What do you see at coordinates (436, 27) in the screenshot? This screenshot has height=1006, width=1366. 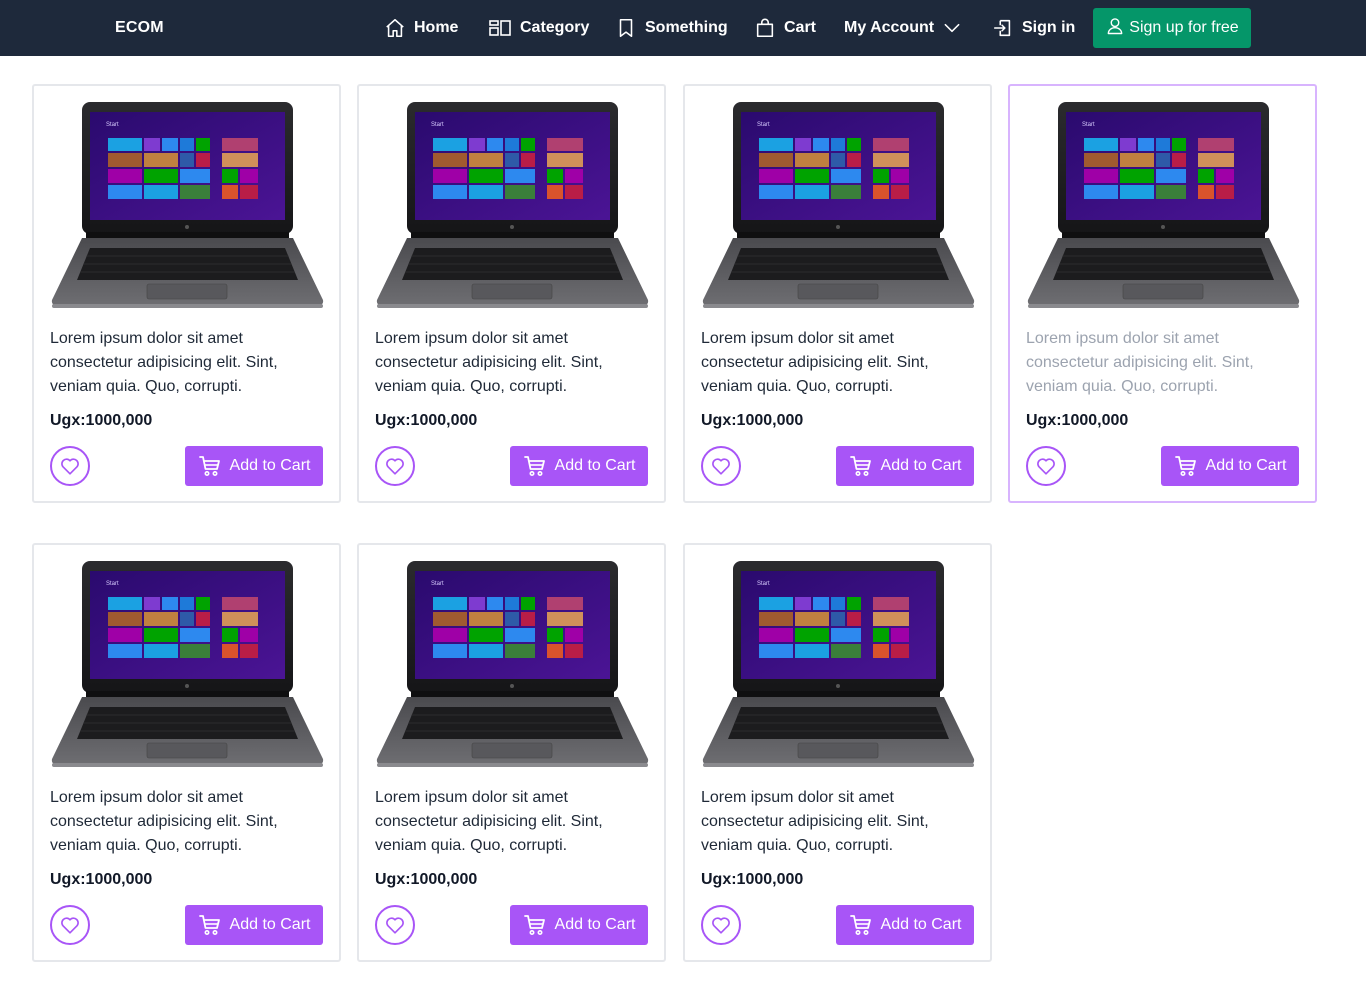 I see `nav-home-label: Home` at bounding box center [436, 27].